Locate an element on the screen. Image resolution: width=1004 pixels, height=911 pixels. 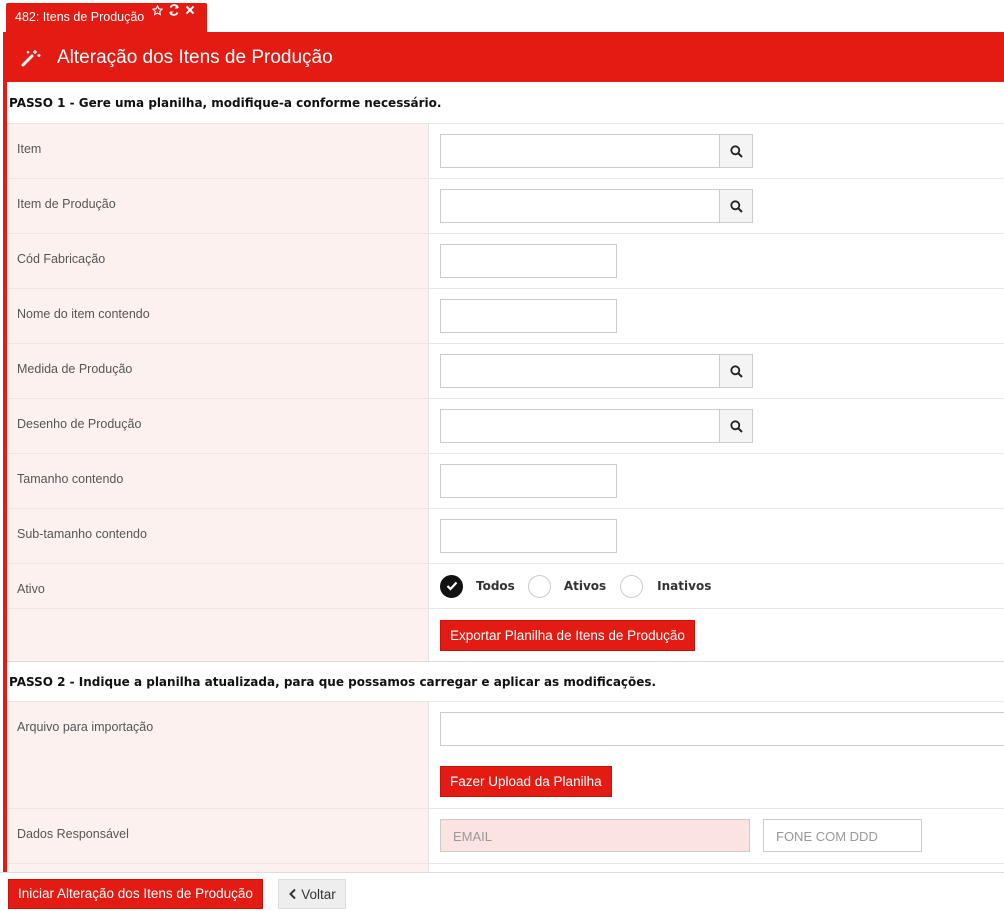
form-row-sub-tamanho: Sub-tamanho contendo is located at coordinates (505, 535).